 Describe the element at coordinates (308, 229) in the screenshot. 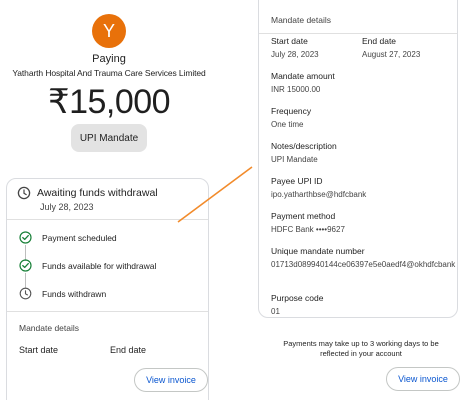

I see `payment-method-value: HDFC Bank ••••9627` at that location.